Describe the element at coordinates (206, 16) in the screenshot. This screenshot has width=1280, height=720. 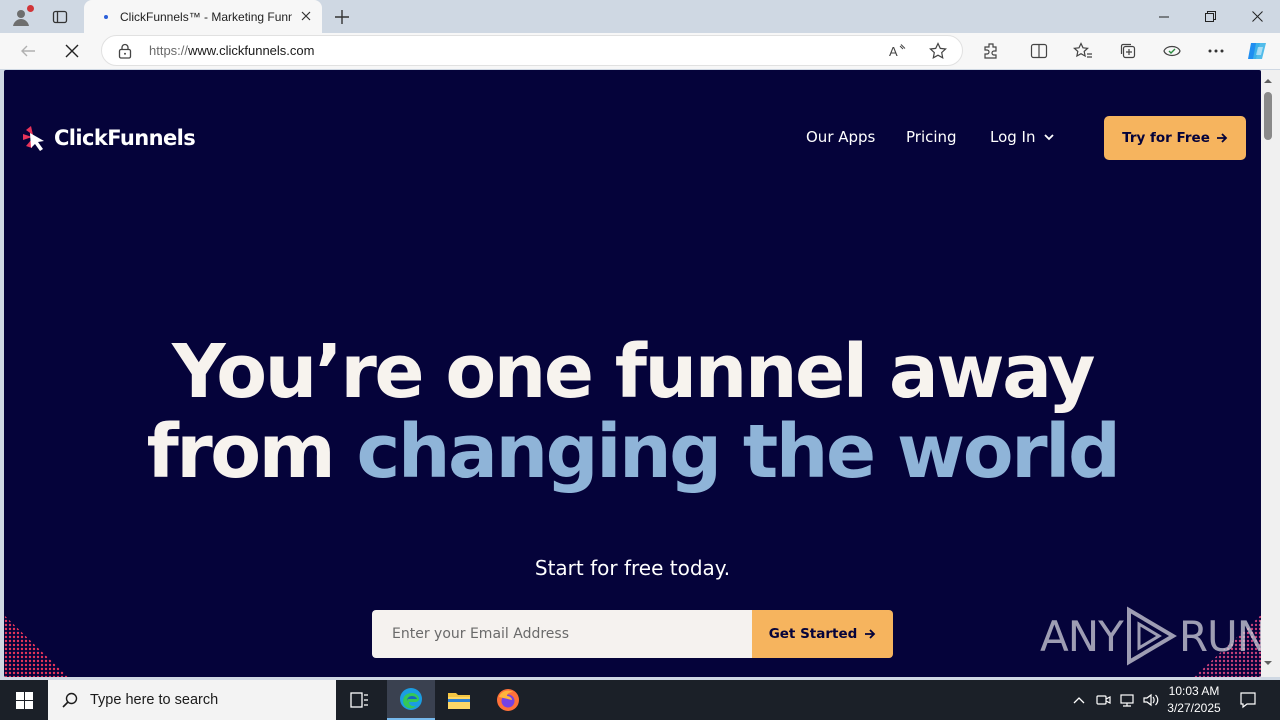
I see `tab-title: ClickFunnels™ - Marketing Funnels` at that location.